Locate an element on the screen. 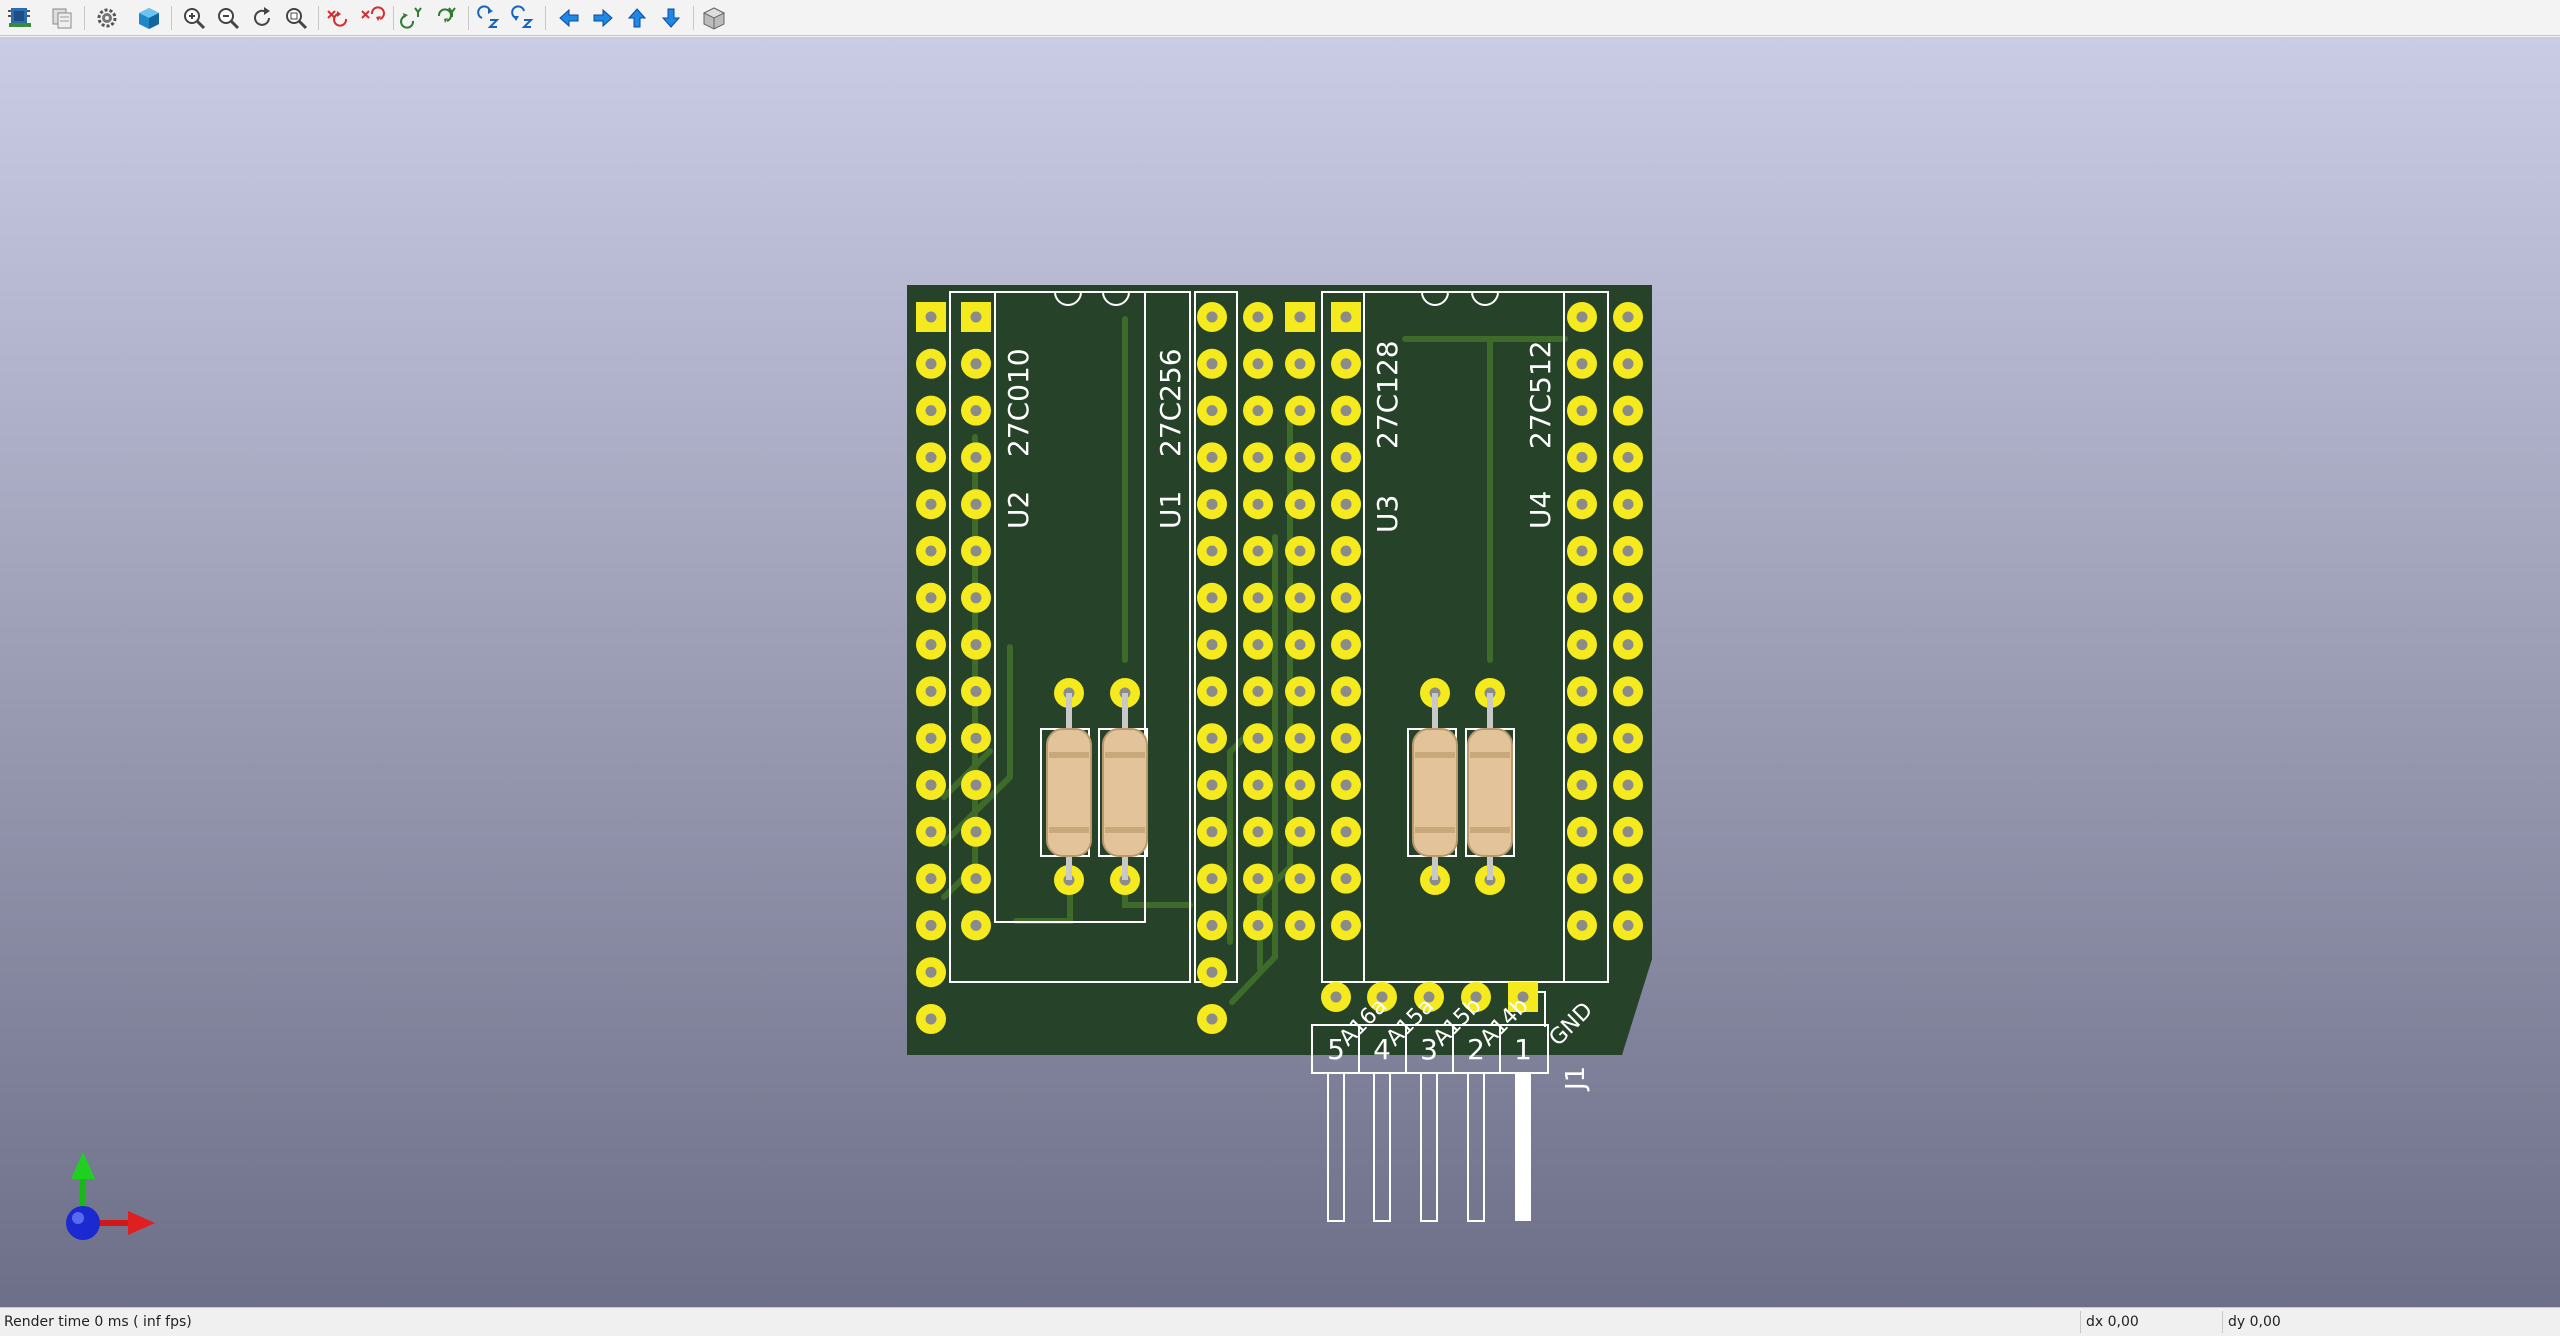 The image size is (2560, 1336). redraw-icon is located at coordinates (262, 18).